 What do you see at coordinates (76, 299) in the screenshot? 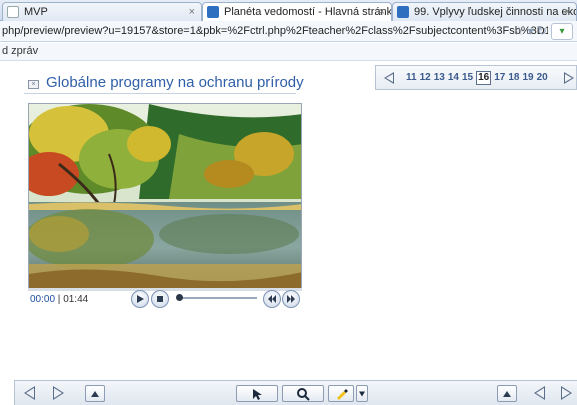
I see `duration: 01:44` at bounding box center [76, 299].